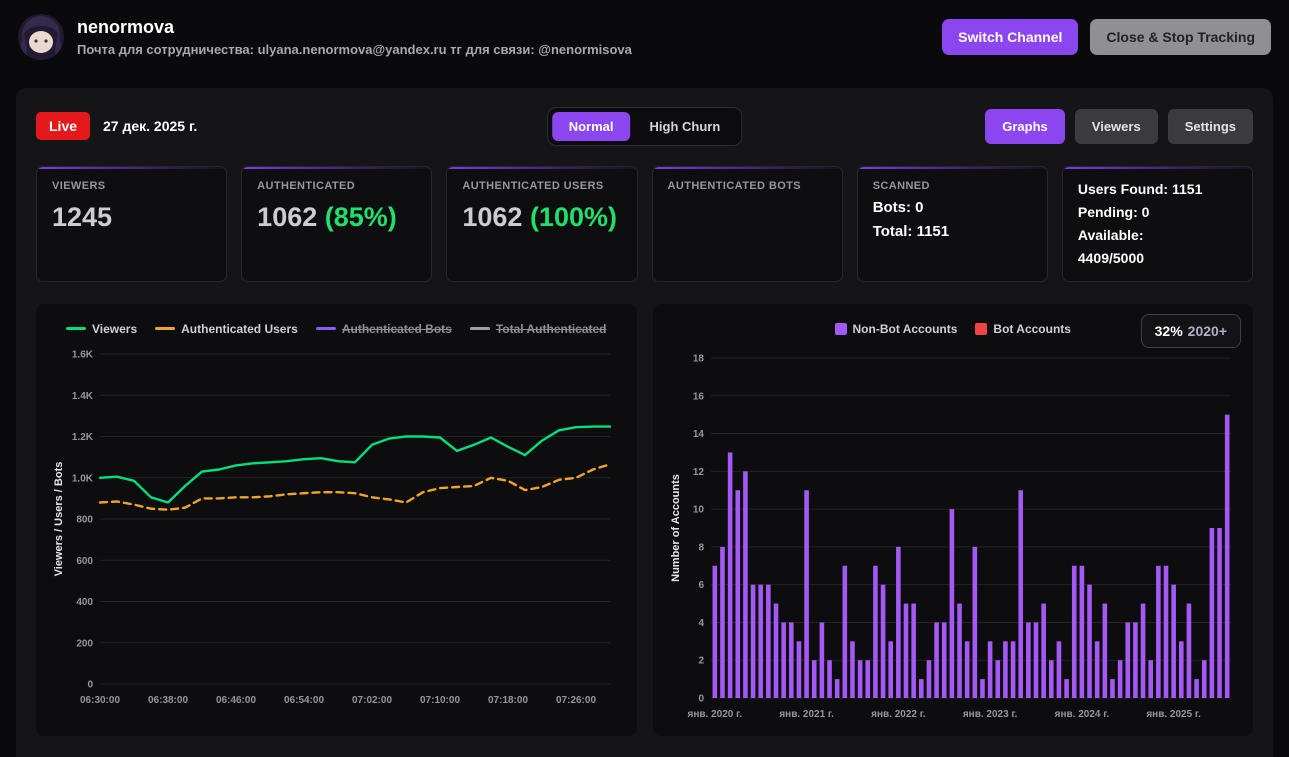 The height and width of the screenshot is (757, 1289). Describe the element at coordinates (698, 434) in the screenshot. I see `svg-text: 14` at that location.